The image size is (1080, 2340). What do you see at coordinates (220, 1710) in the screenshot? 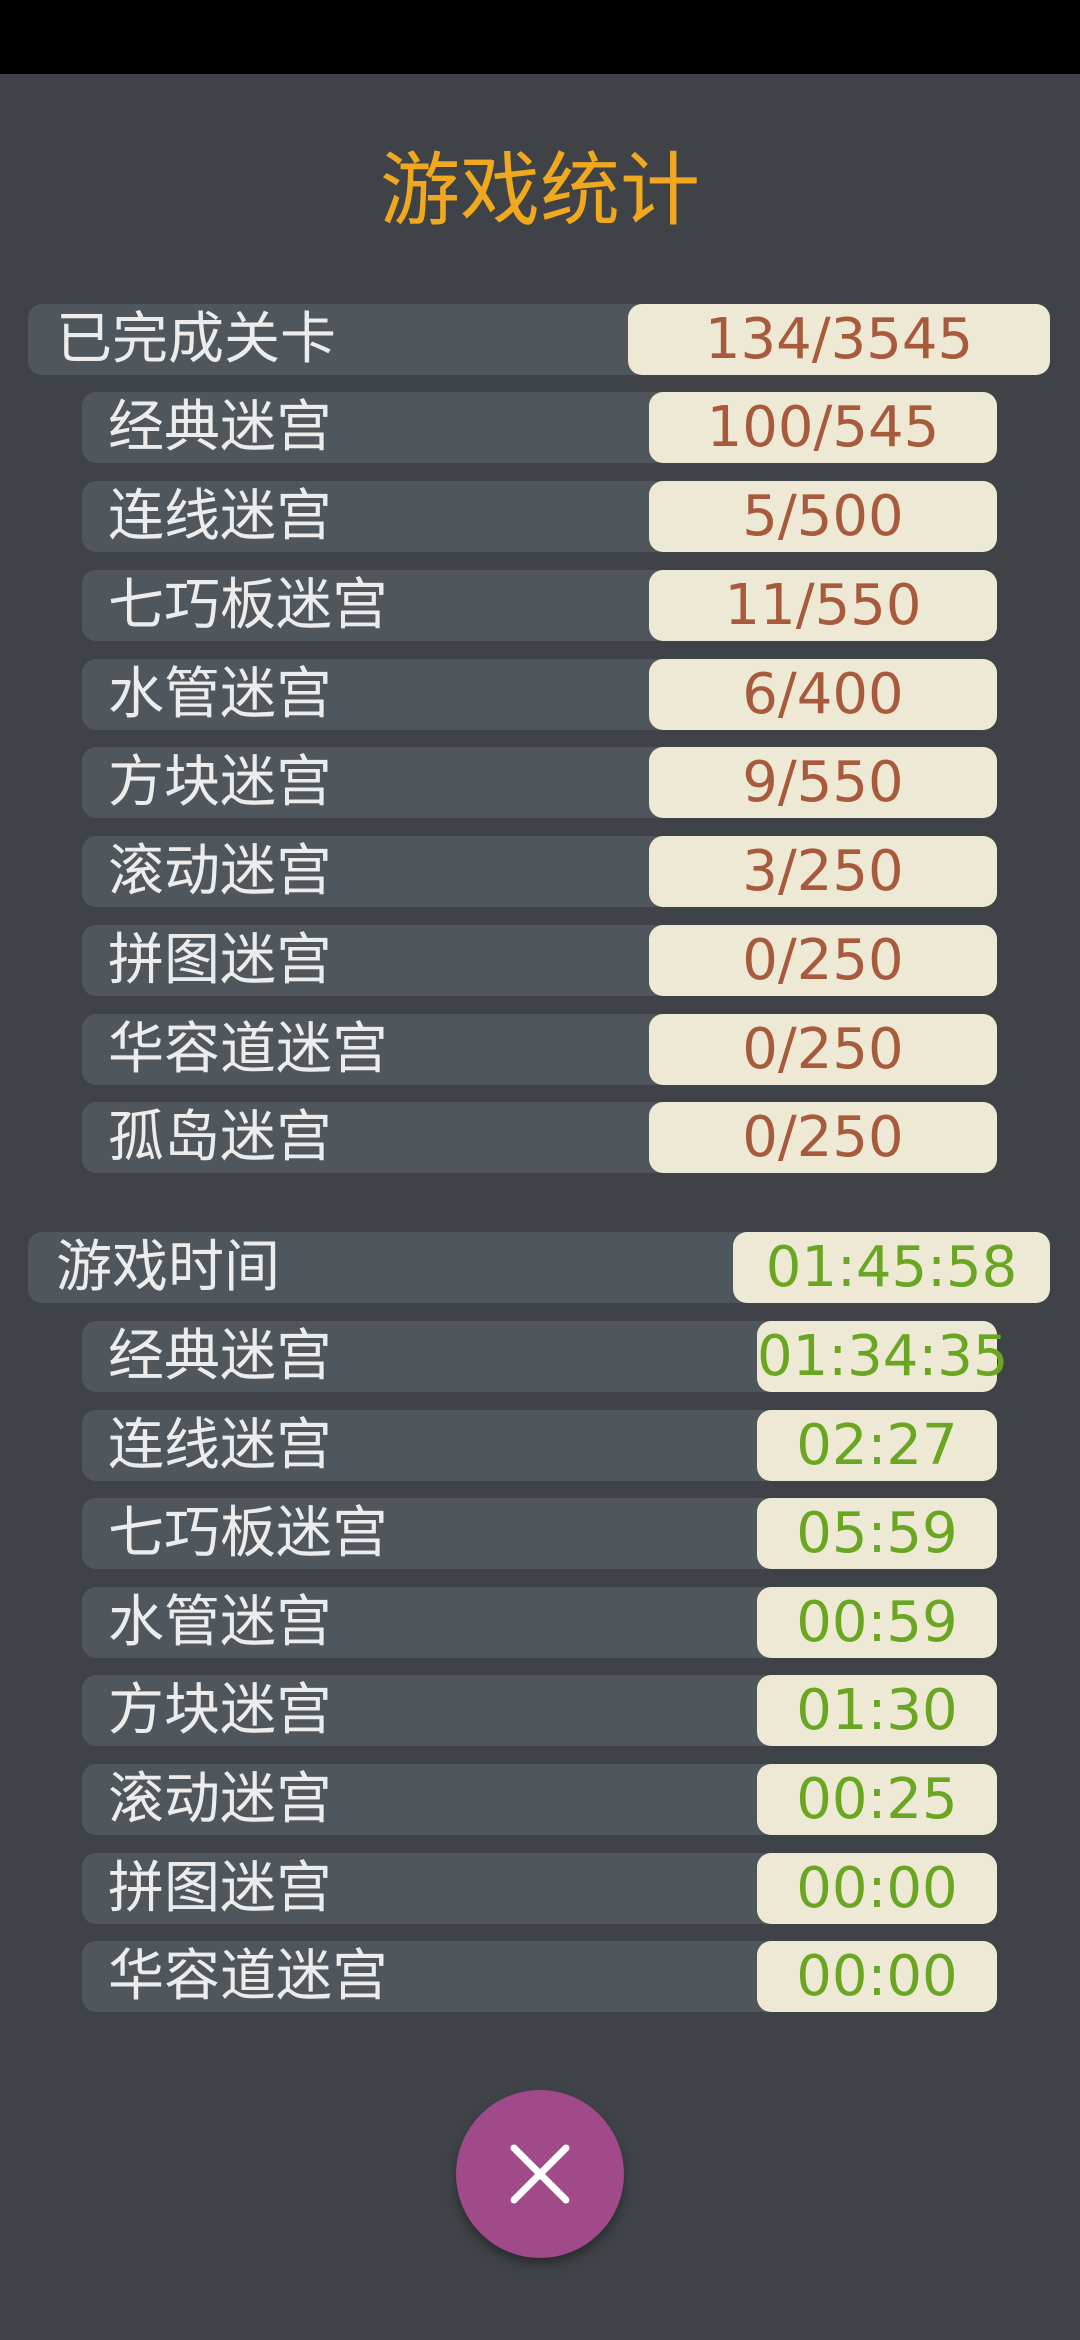
I see `playtime-item-label: 方块迷宫` at bounding box center [220, 1710].